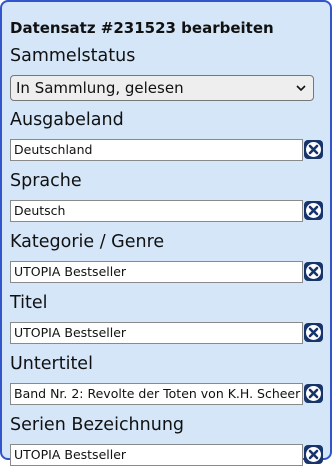 The height and width of the screenshot is (466, 336). Describe the element at coordinates (156, 272) in the screenshot. I see `category-input: UTOPIA Bestseller` at that location.